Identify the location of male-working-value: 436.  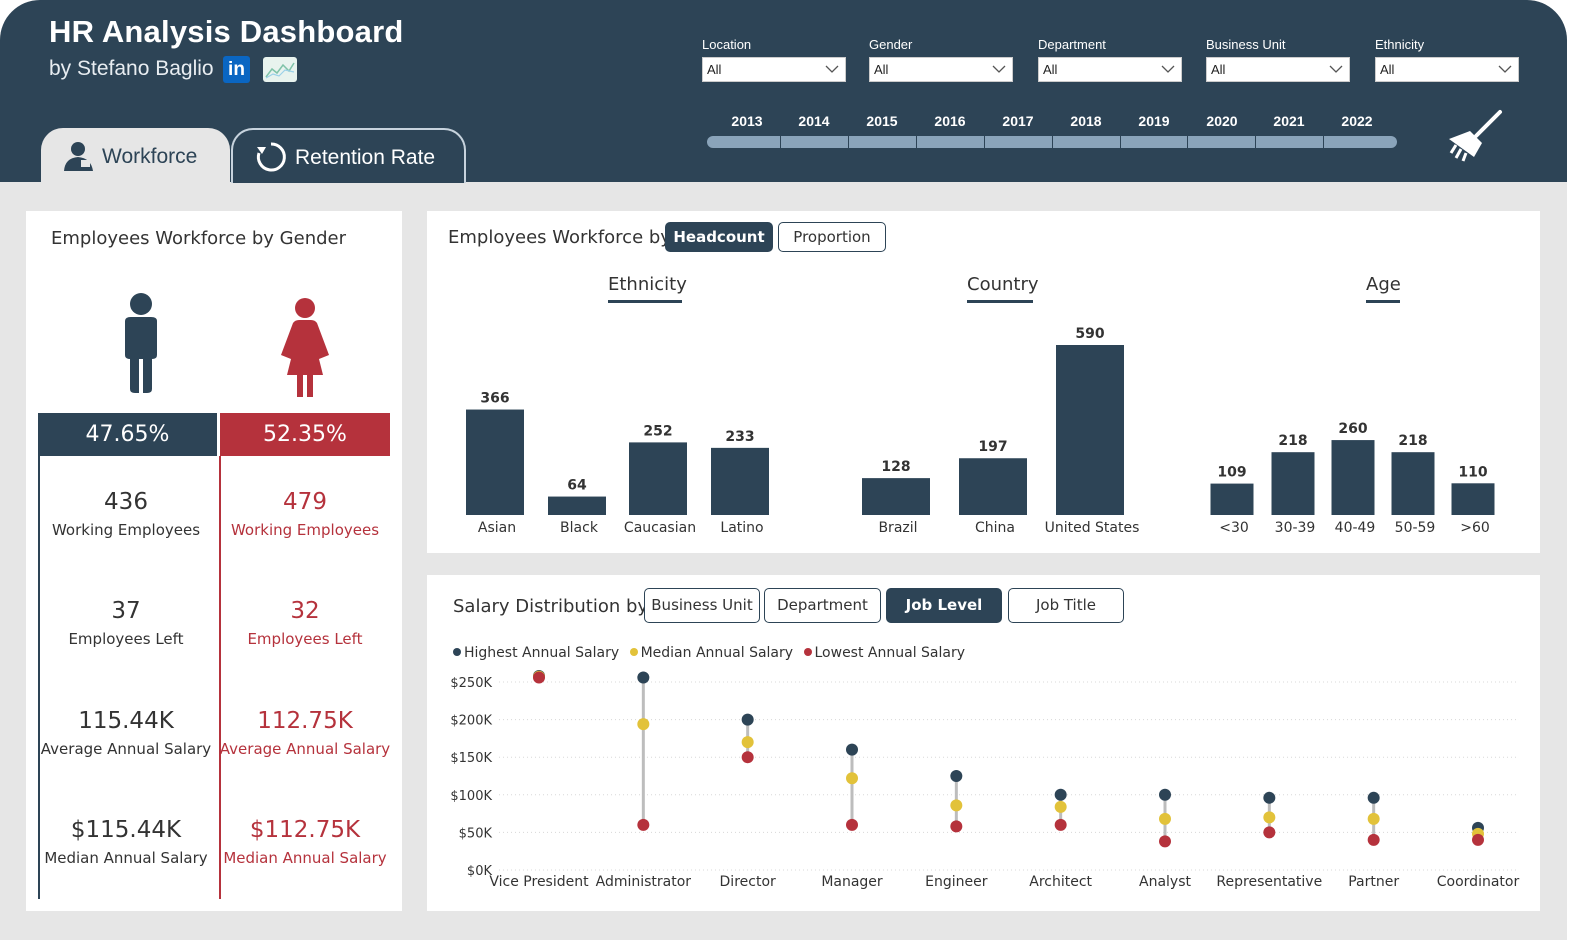
(126, 502).